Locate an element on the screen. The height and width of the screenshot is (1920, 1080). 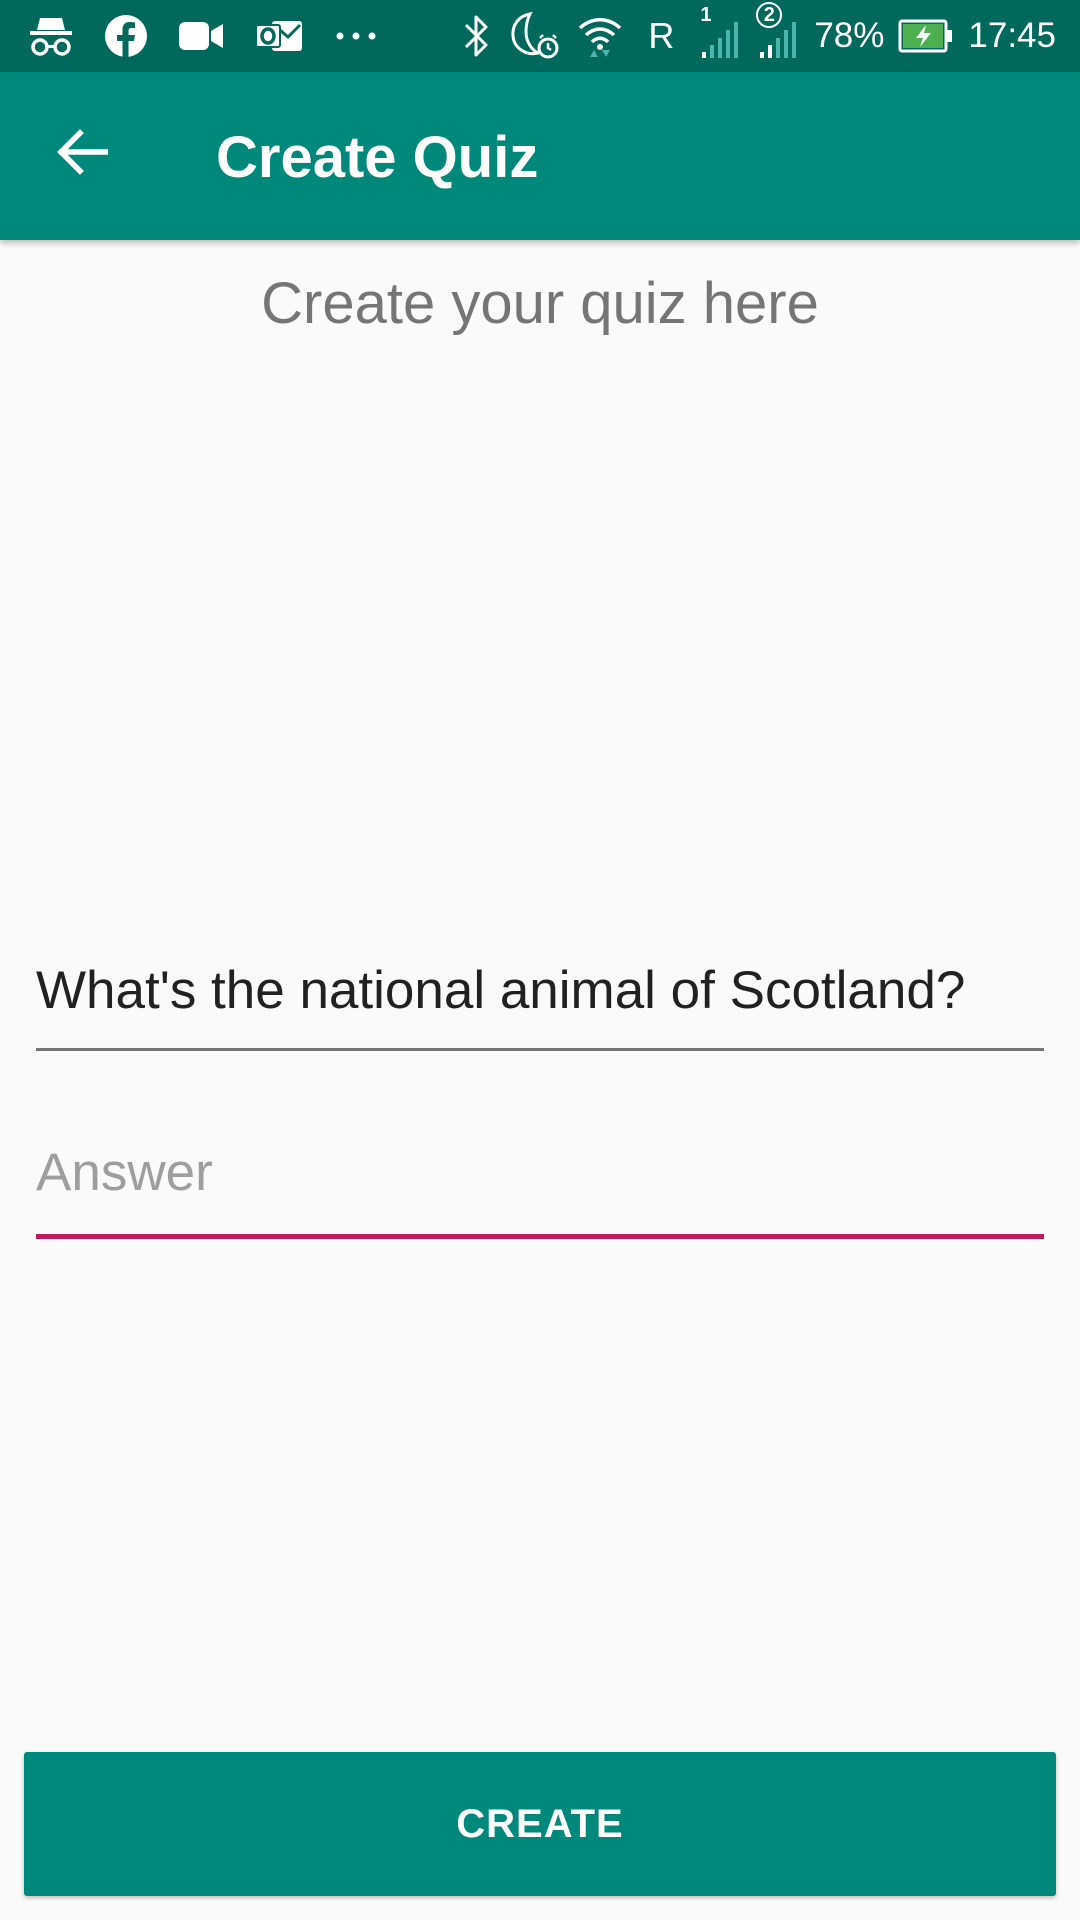
page-title: Create Quiz is located at coordinates (377, 157).